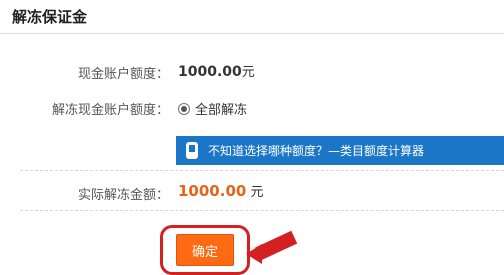  I want to click on actual-unfreeze-value: 1000.00 元, so click(220, 190).